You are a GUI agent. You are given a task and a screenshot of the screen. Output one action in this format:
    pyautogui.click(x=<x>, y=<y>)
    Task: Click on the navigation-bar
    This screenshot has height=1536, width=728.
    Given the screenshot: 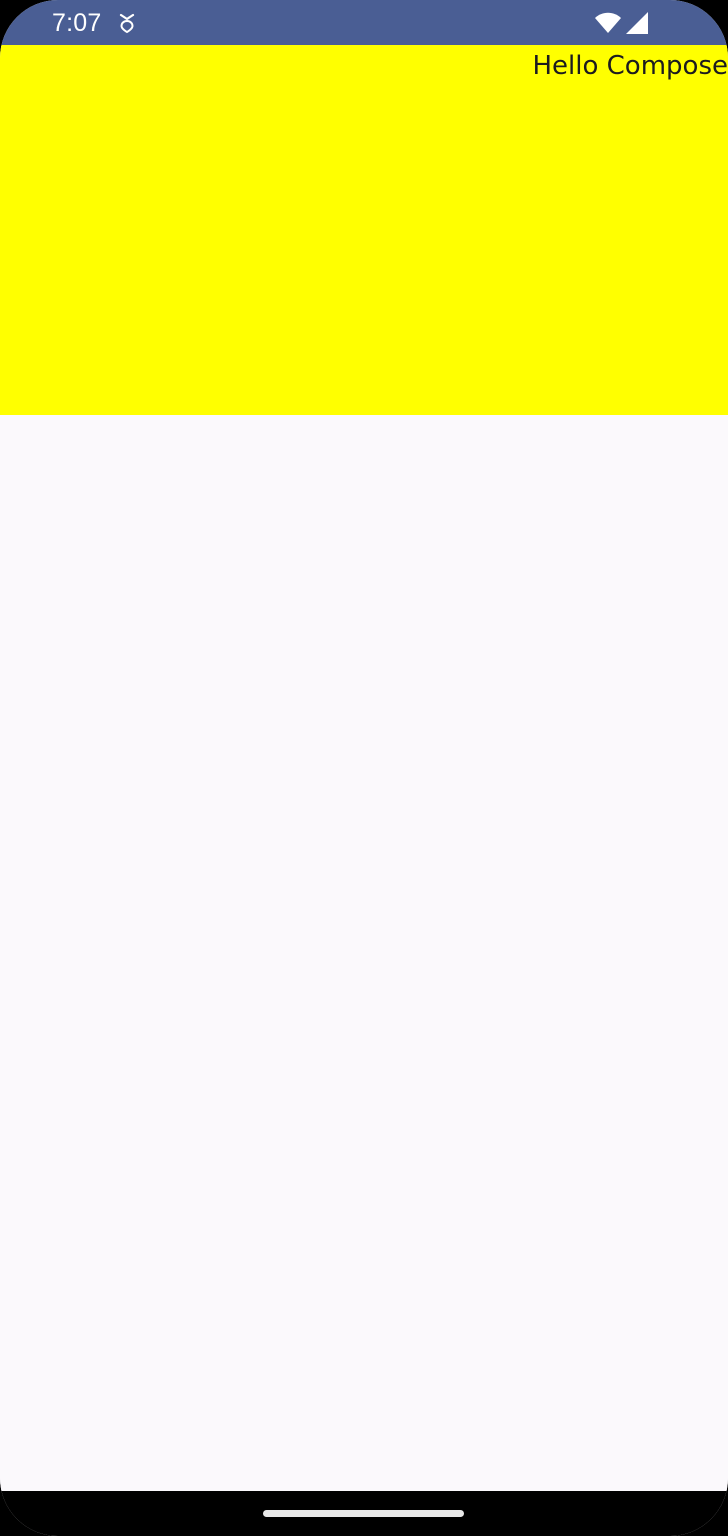 What is the action you would take?
    pyautogui.click(x=364, y=1513)
    